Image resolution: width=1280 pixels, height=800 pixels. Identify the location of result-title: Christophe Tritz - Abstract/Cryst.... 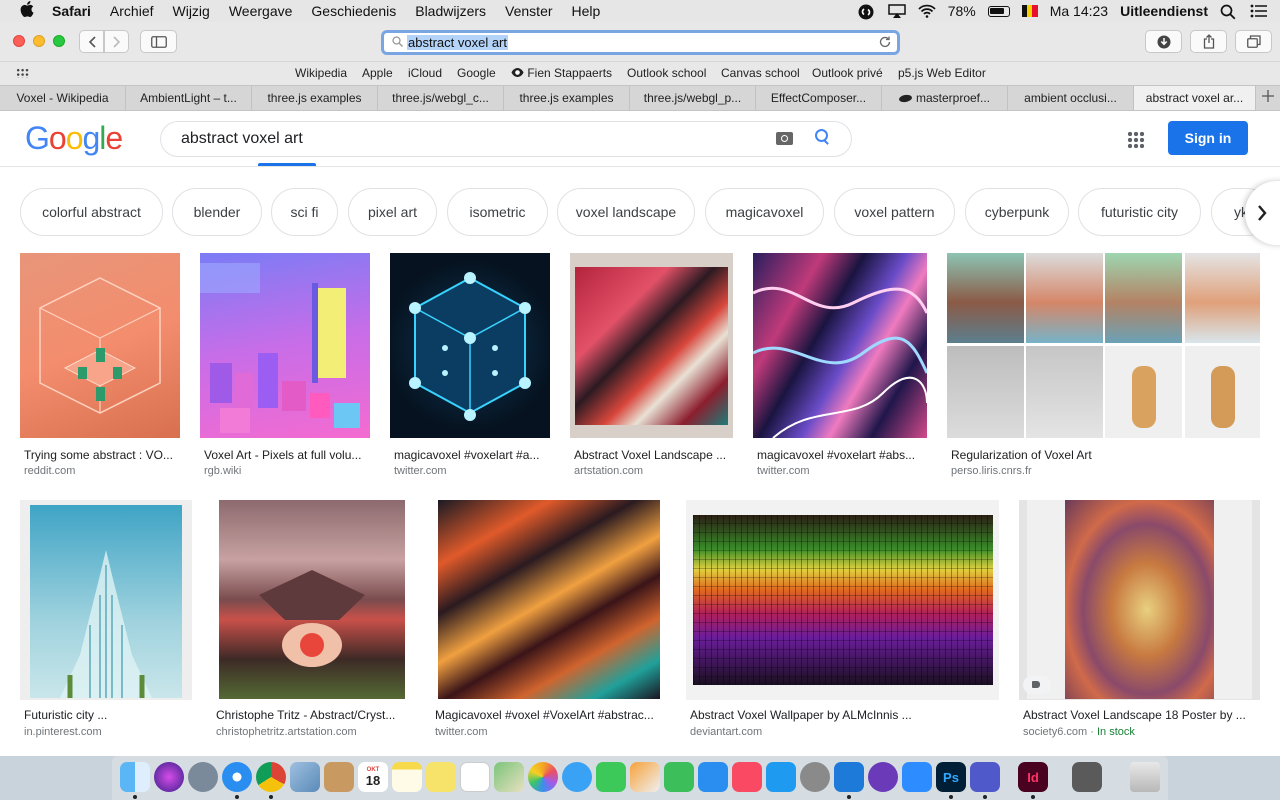
(313, 715).